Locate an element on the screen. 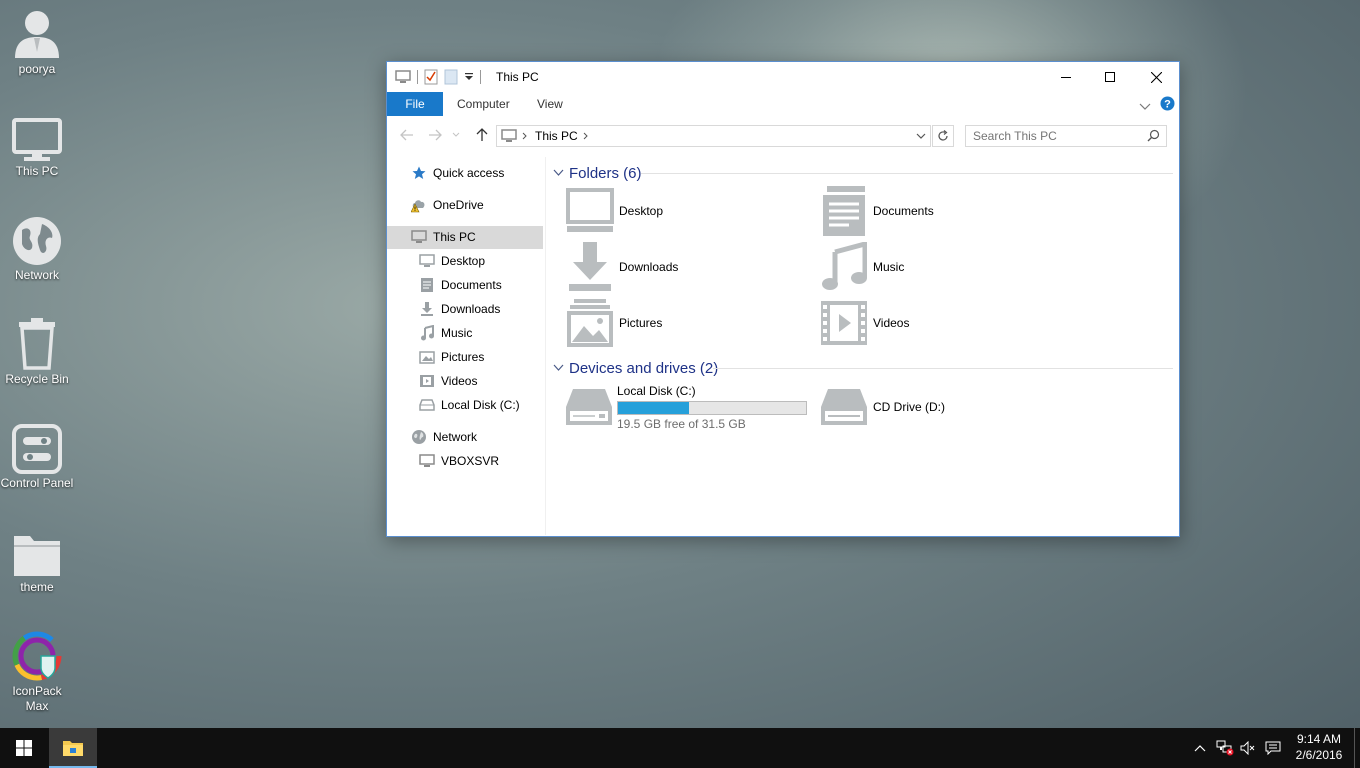  nav-item-label: Network is located at coordinates (455, 437).